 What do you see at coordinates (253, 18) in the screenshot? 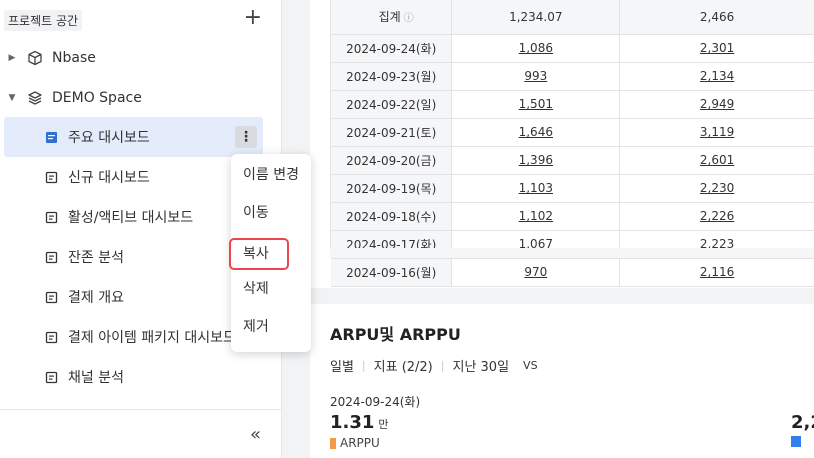
I see `plus-icon: +` at bounding box center [253, 18].